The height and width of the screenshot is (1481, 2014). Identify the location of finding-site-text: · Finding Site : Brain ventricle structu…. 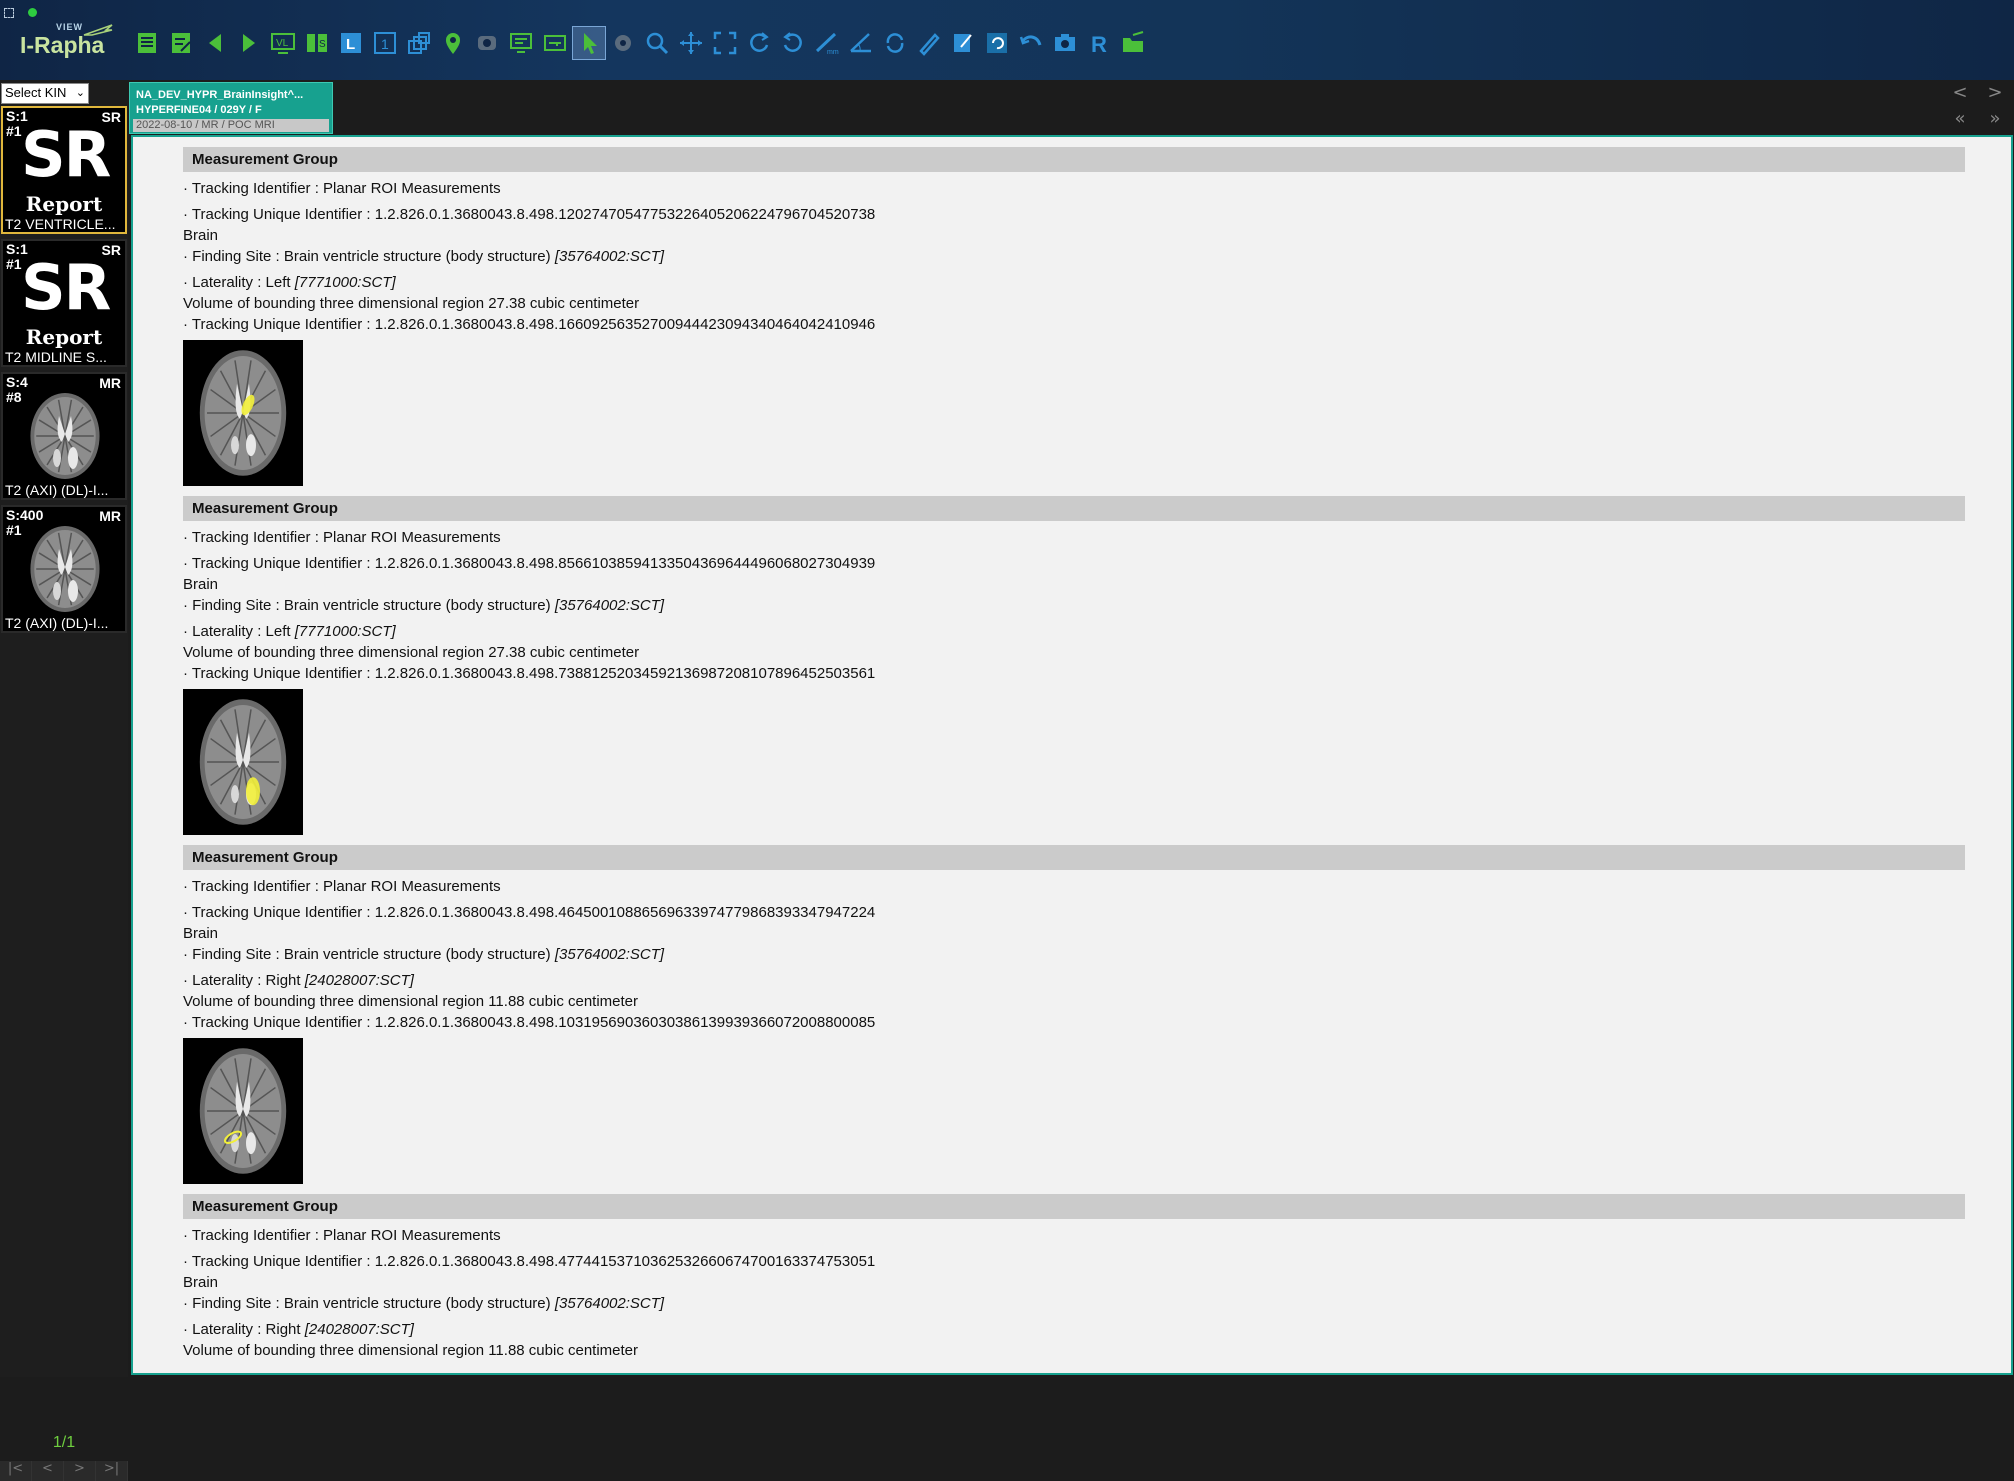
(369, 256).